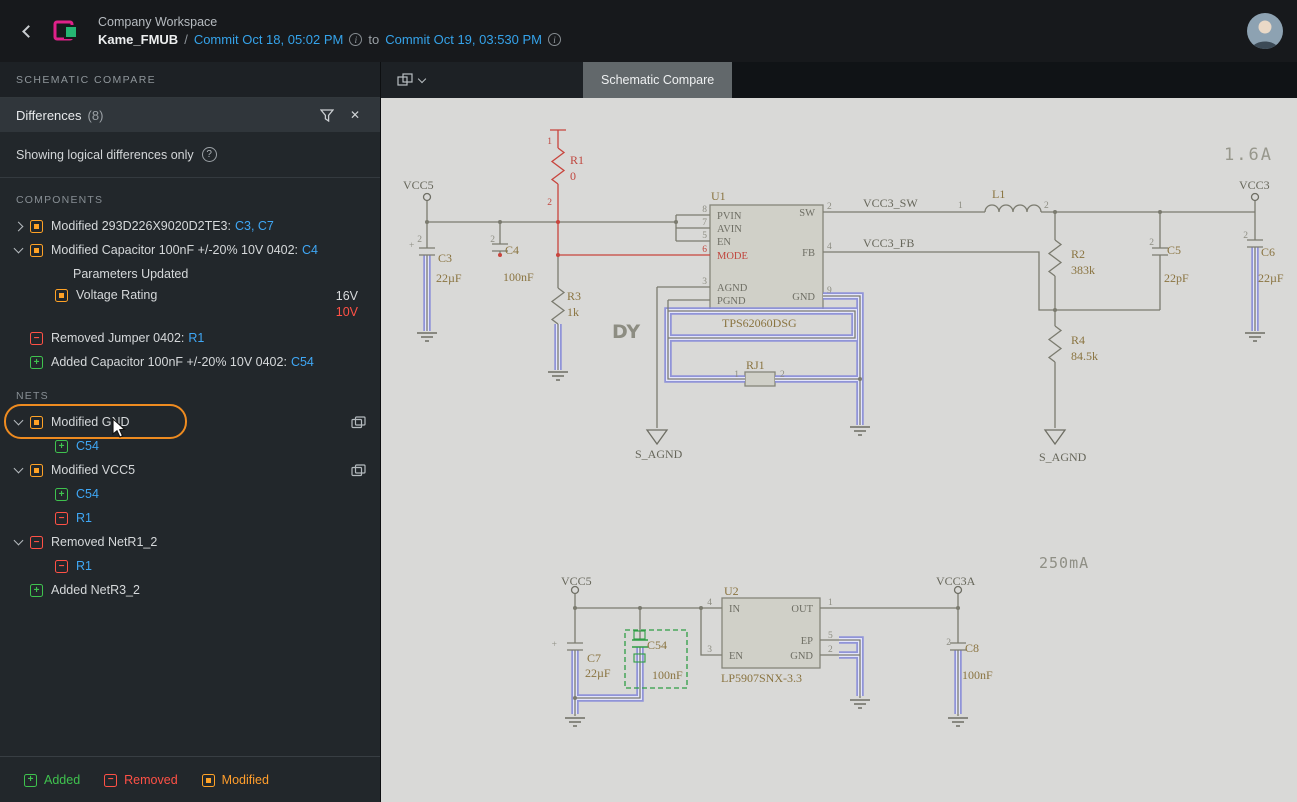  I want to click on schematic-label: VCC5, so click(576, 581).